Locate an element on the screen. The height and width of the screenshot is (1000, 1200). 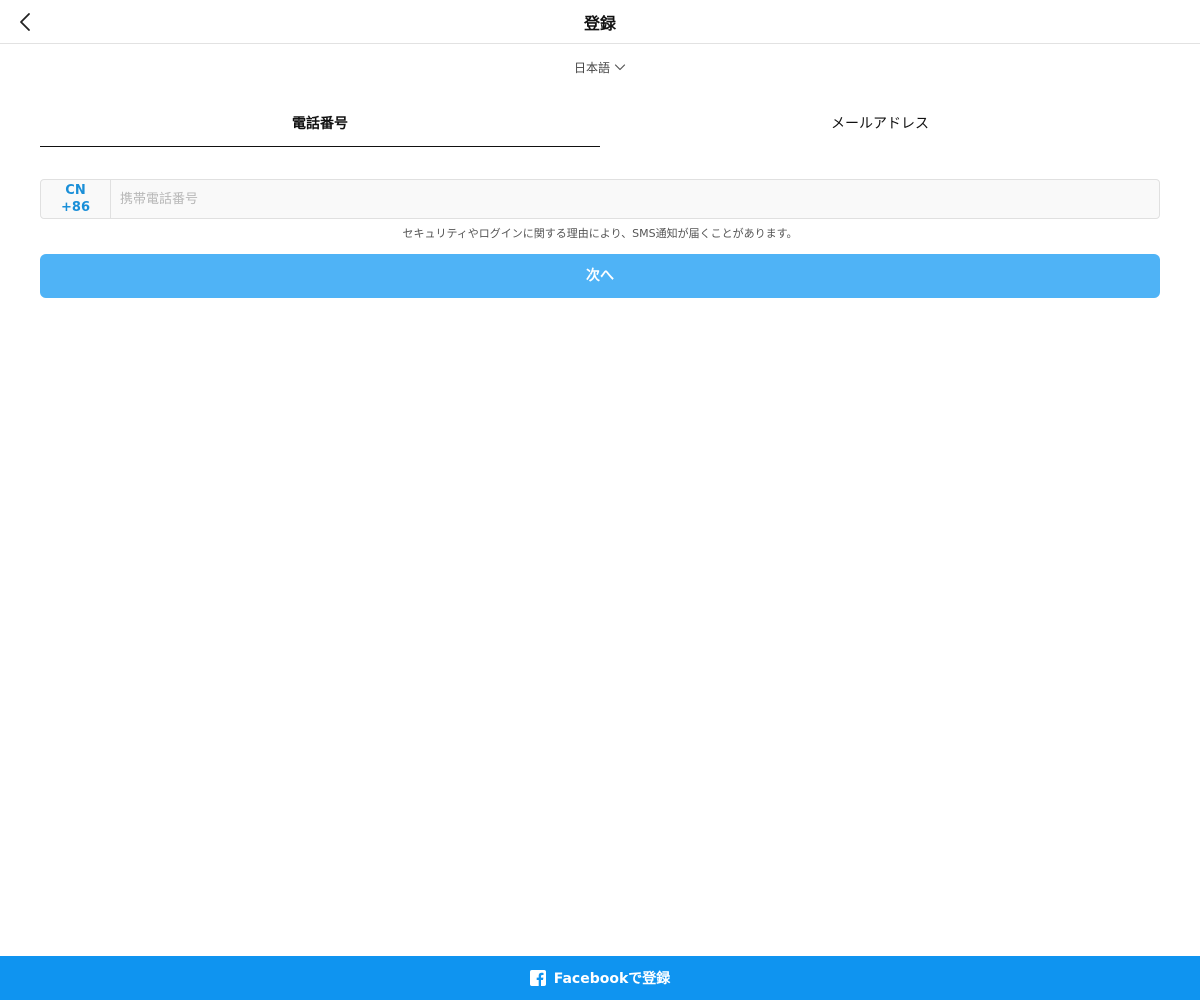
signup-method-tabs: 電話番号 メールアドレス is located at coordinates (600, 125).